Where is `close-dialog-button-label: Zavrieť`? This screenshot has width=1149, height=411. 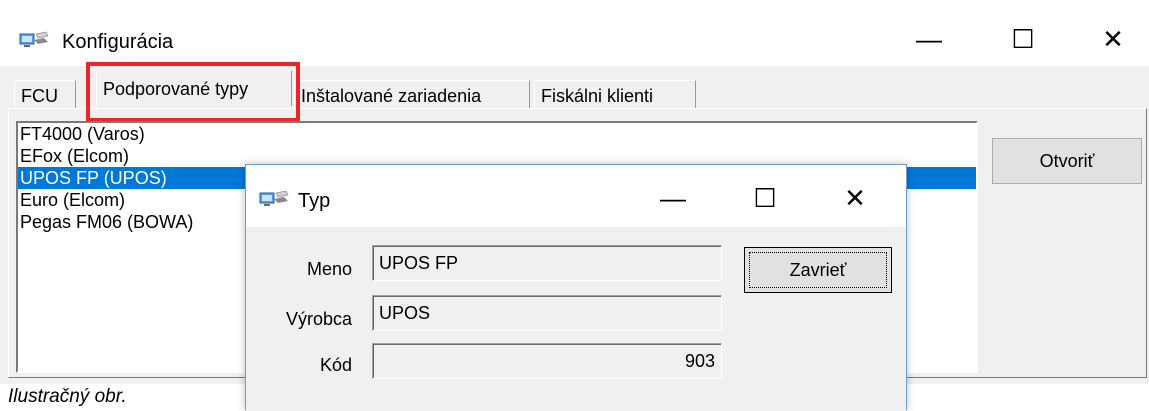 close-dialog-button-label: Zavrieť is located at coordinates (818, 270).